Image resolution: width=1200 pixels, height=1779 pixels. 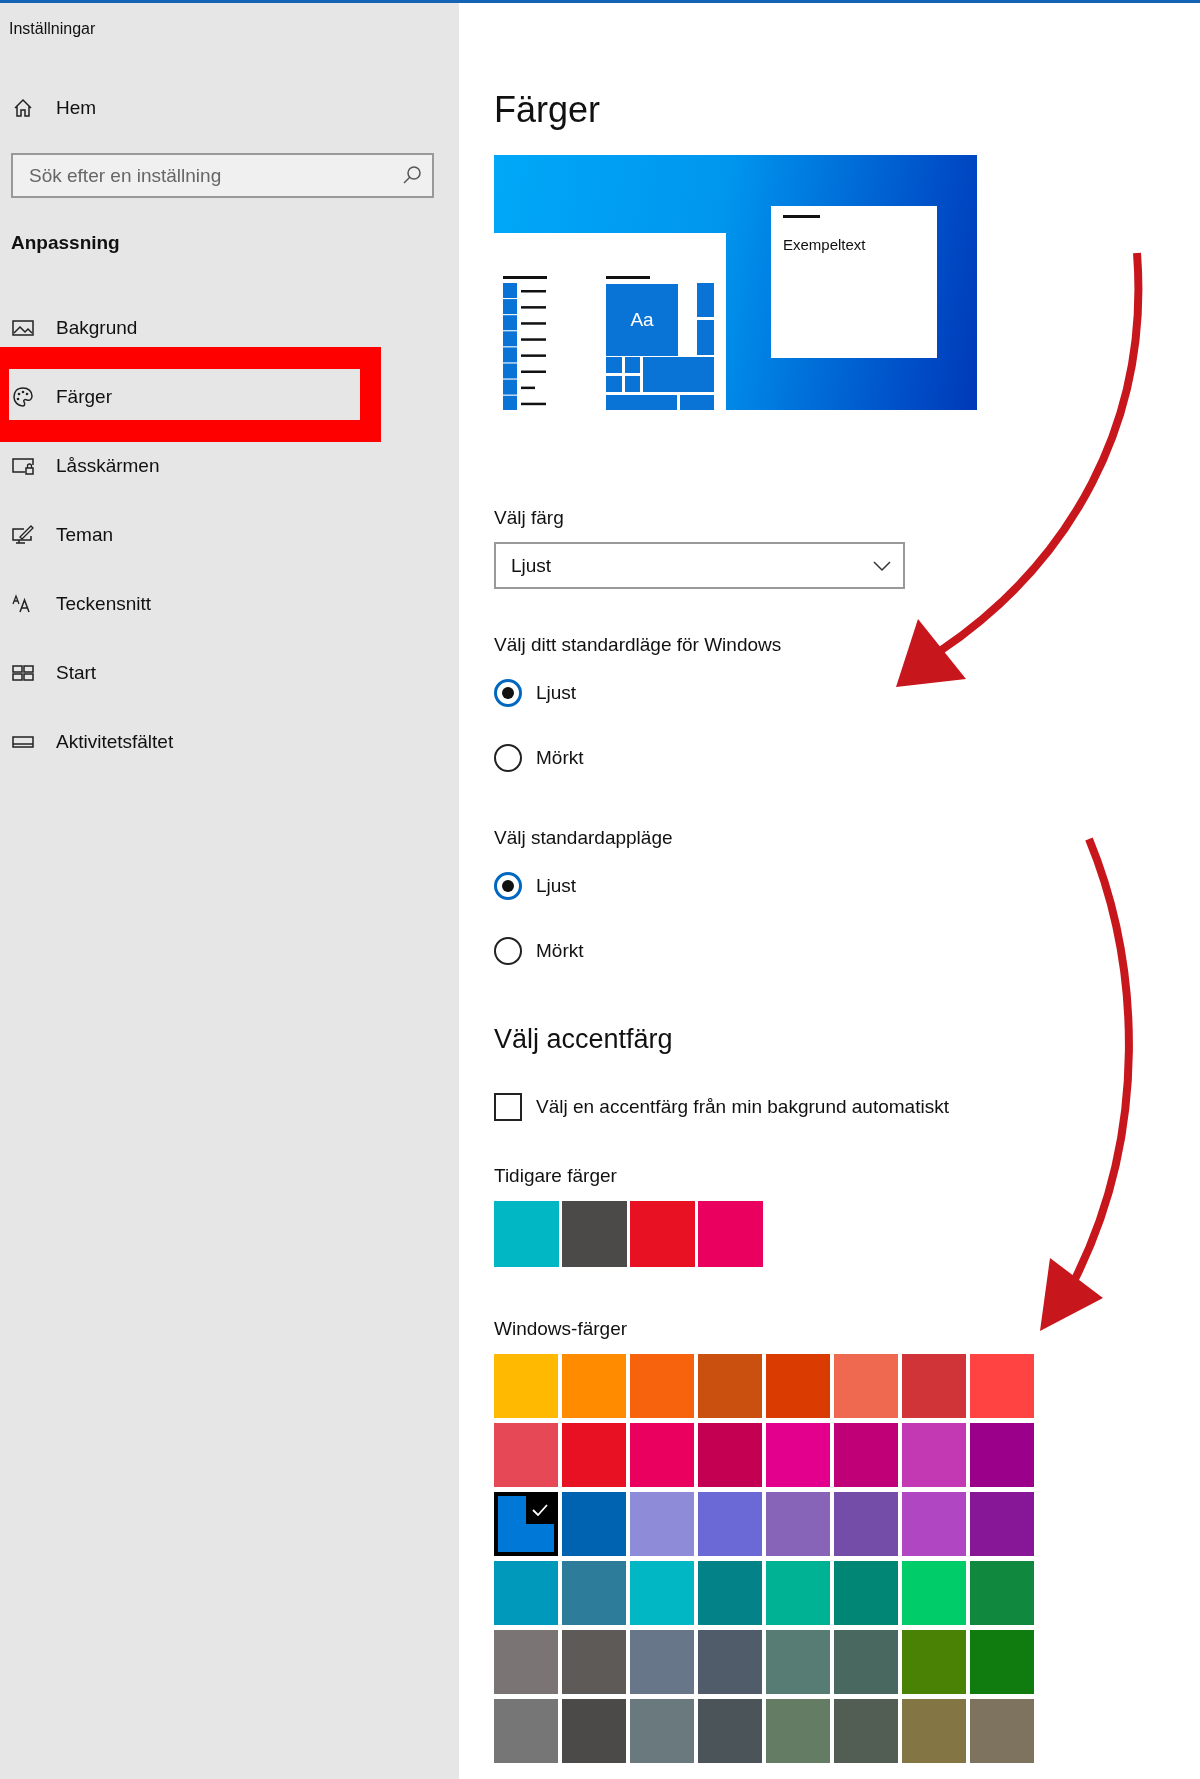 I want to click on nav-item: Teman, so click(x=229, y=534).